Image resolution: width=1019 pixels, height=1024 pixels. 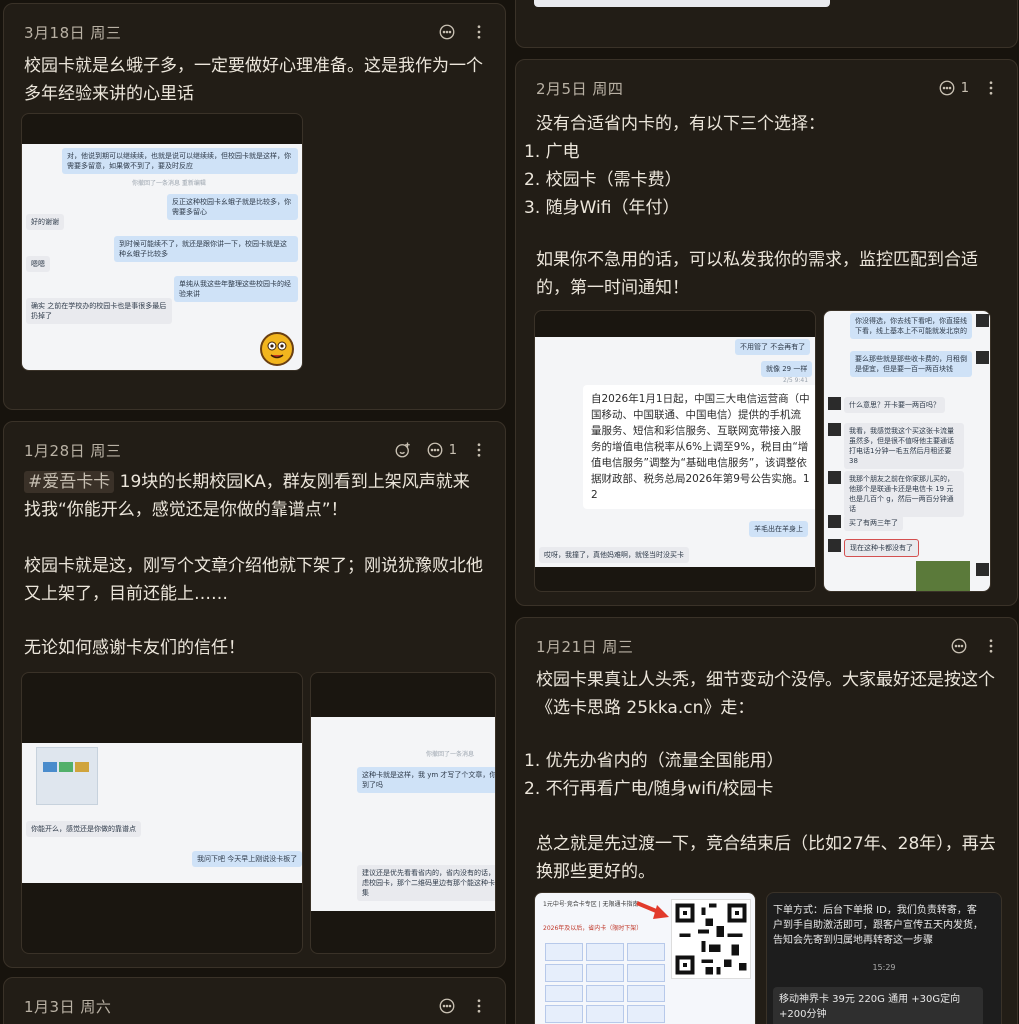 I want to click on chat-bubble: 这种卡就是这样，我 ym 才写了个文章，你就看到了吗, so click(x=426, y=780).